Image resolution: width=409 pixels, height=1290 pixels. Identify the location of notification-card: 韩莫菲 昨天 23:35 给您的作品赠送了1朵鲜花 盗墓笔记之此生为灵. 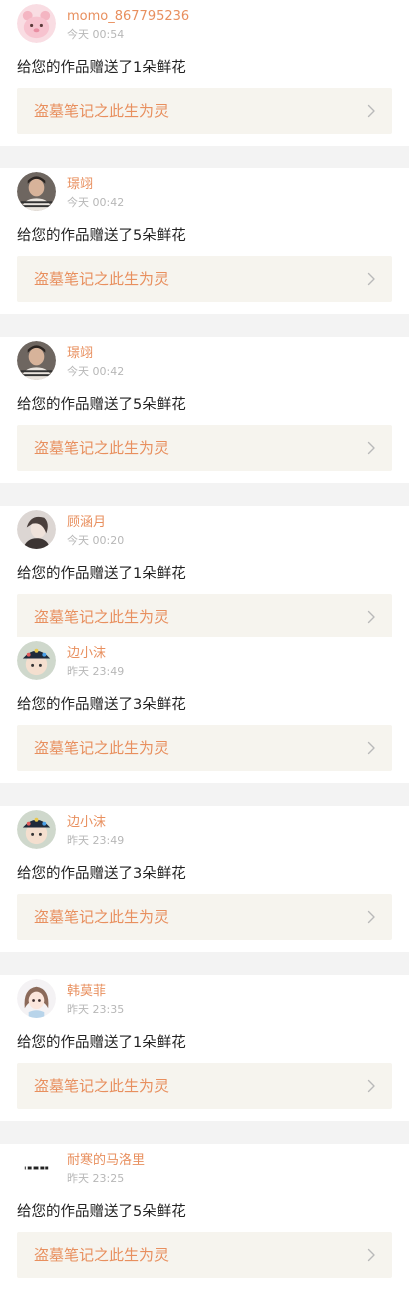
(204, 1048).